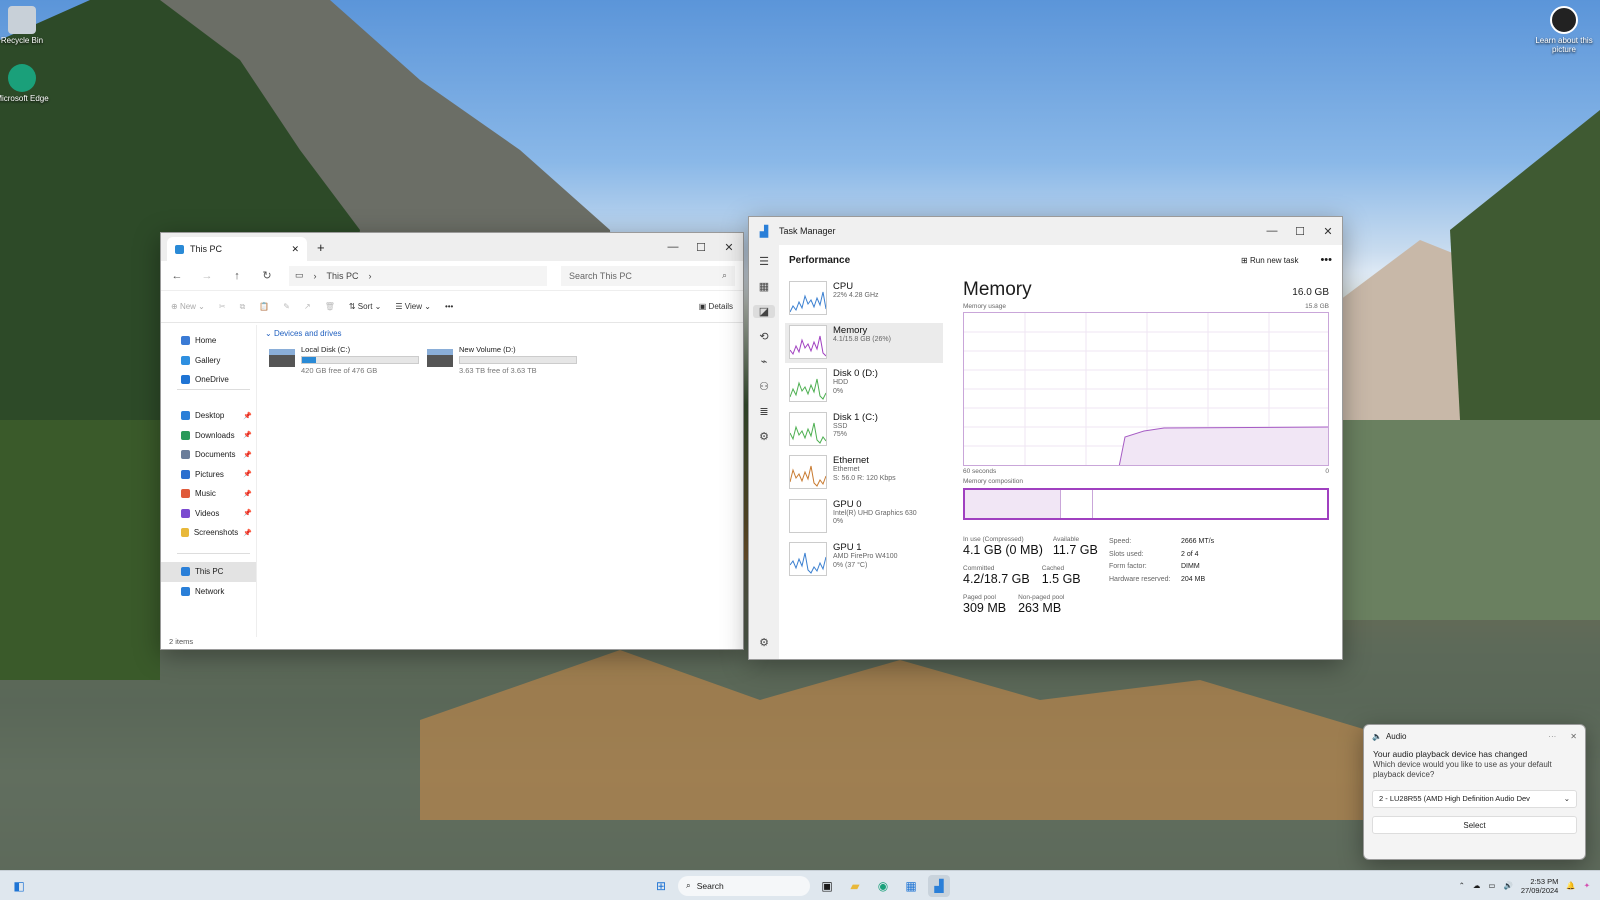  Describe the element at coordinates (208, 436) in the screenshot. I see `sidebar-item-downloads: Downloads 📌` at that location.